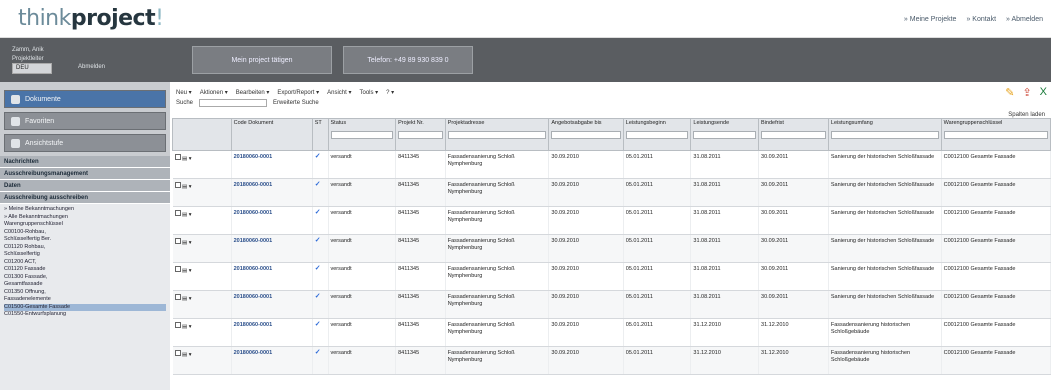 This screenshot has height=390, width=1051. What do you see at coordinates (408, 60) in the screenshot?
I see `phone-button: Telefon: +49 89 930 839 0` at bounding box center [408, 60].